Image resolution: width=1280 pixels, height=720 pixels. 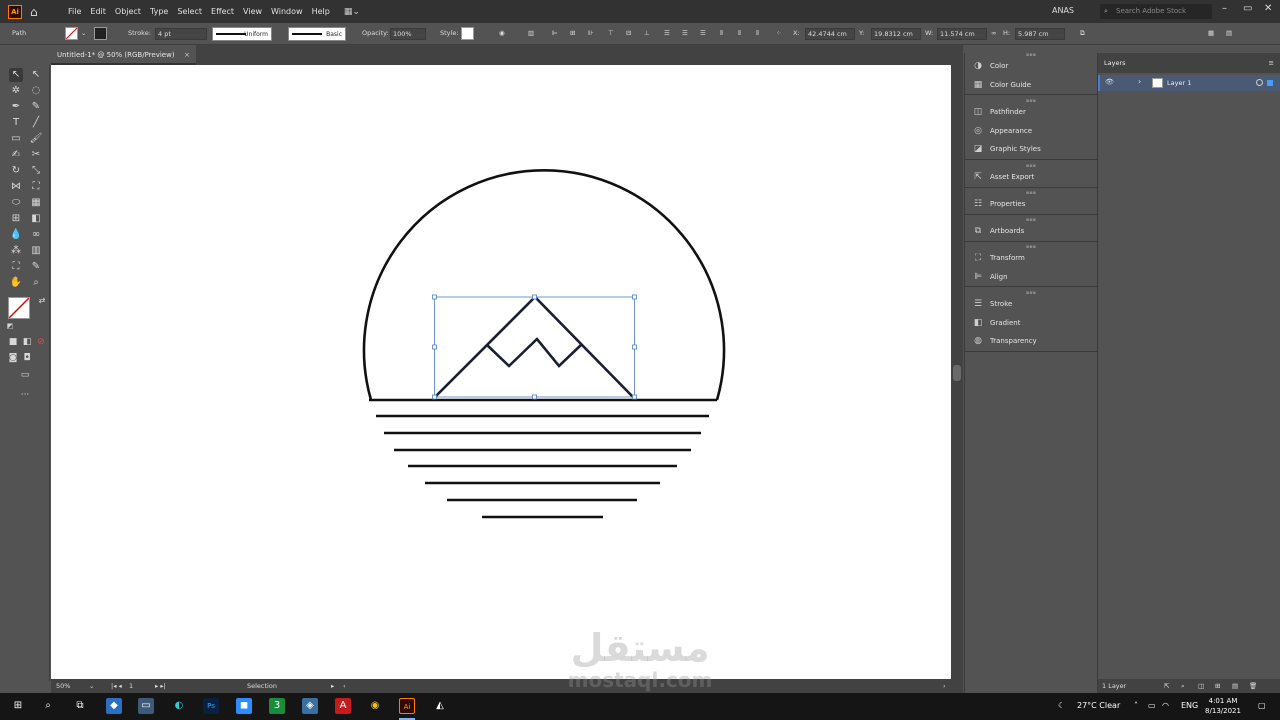 What do you see at coordinates (778, 33) in the screenshot?
I see `reference-point-icon: ⁘` at bounding box center [778, 33].